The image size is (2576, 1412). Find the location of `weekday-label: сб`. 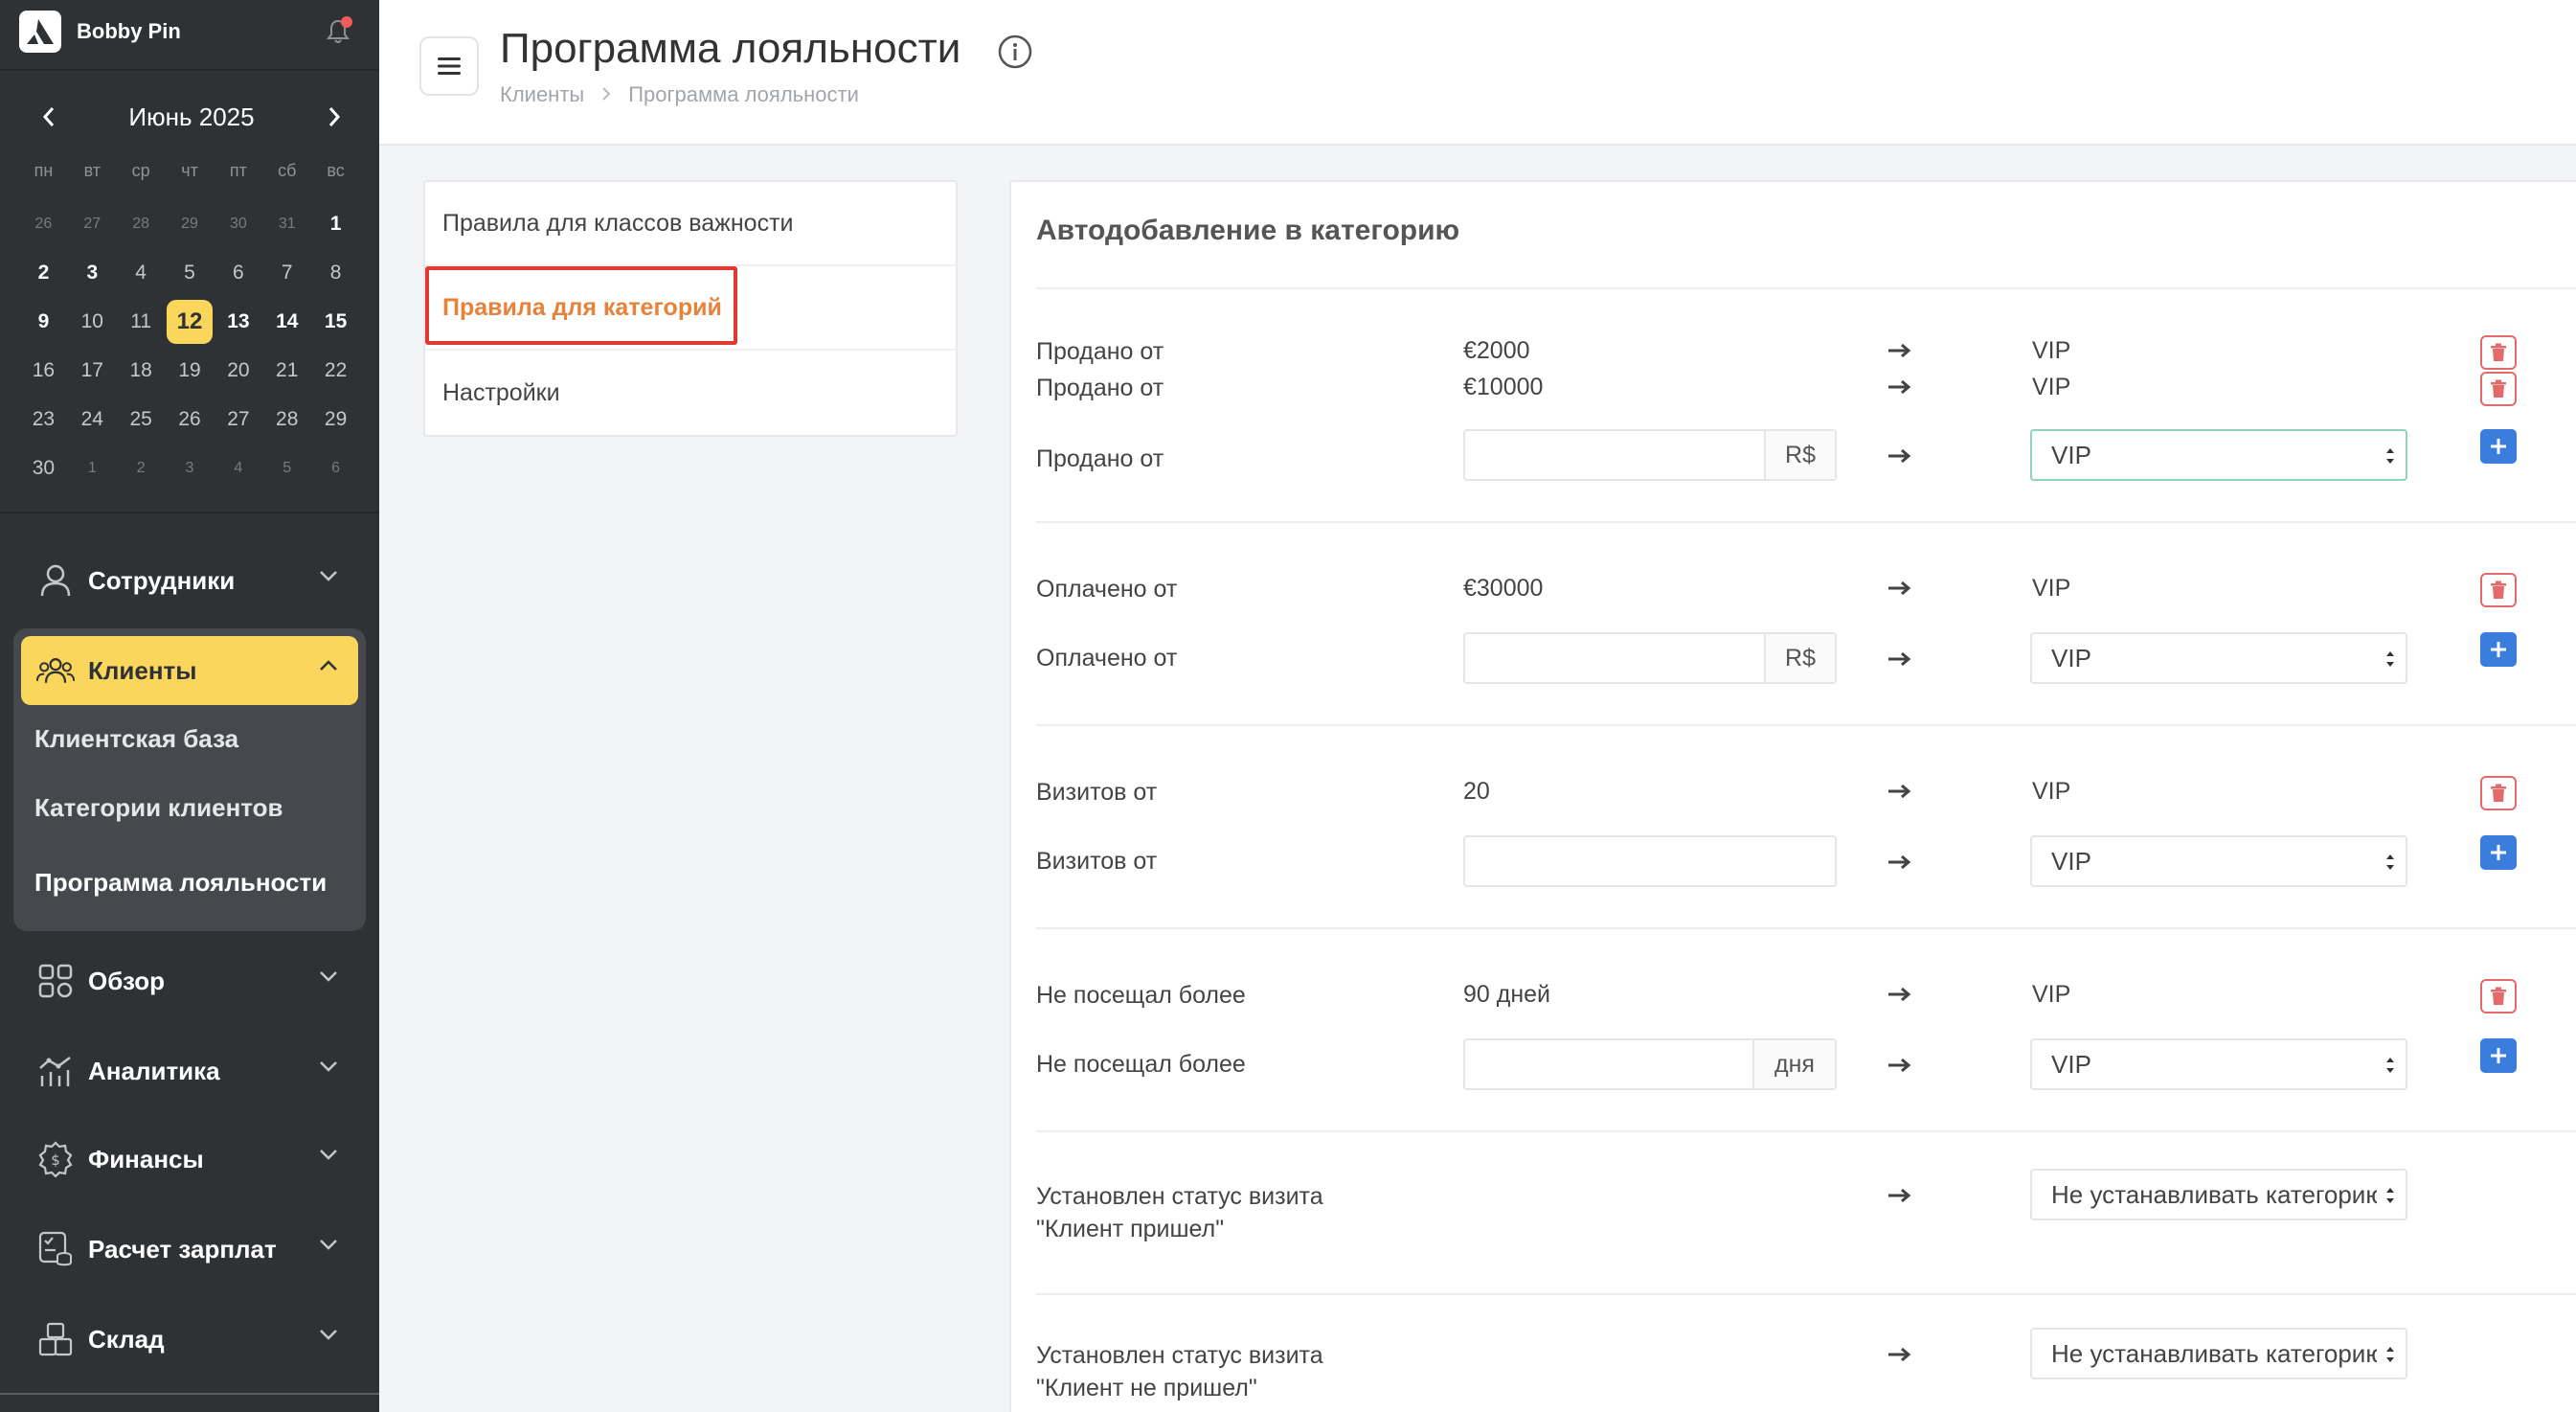

weekday-label: сб is located at coordinates (287, 170).